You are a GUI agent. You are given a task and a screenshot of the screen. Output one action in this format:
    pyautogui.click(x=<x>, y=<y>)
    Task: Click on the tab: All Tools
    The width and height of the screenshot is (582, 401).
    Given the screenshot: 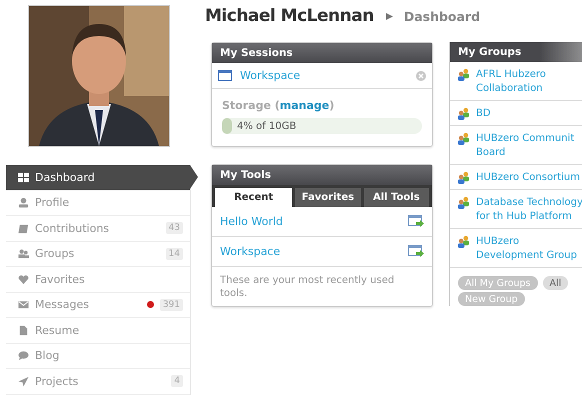 What is the action you would take?
    pyautogui.click(x=396, y=197)
    